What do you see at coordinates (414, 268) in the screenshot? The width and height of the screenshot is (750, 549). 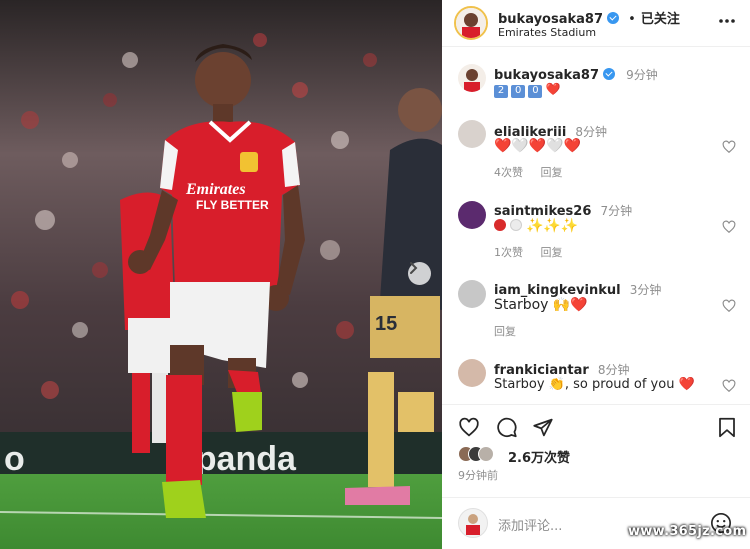 I see `next-arrow-icon` at bounding box center [414, 268].